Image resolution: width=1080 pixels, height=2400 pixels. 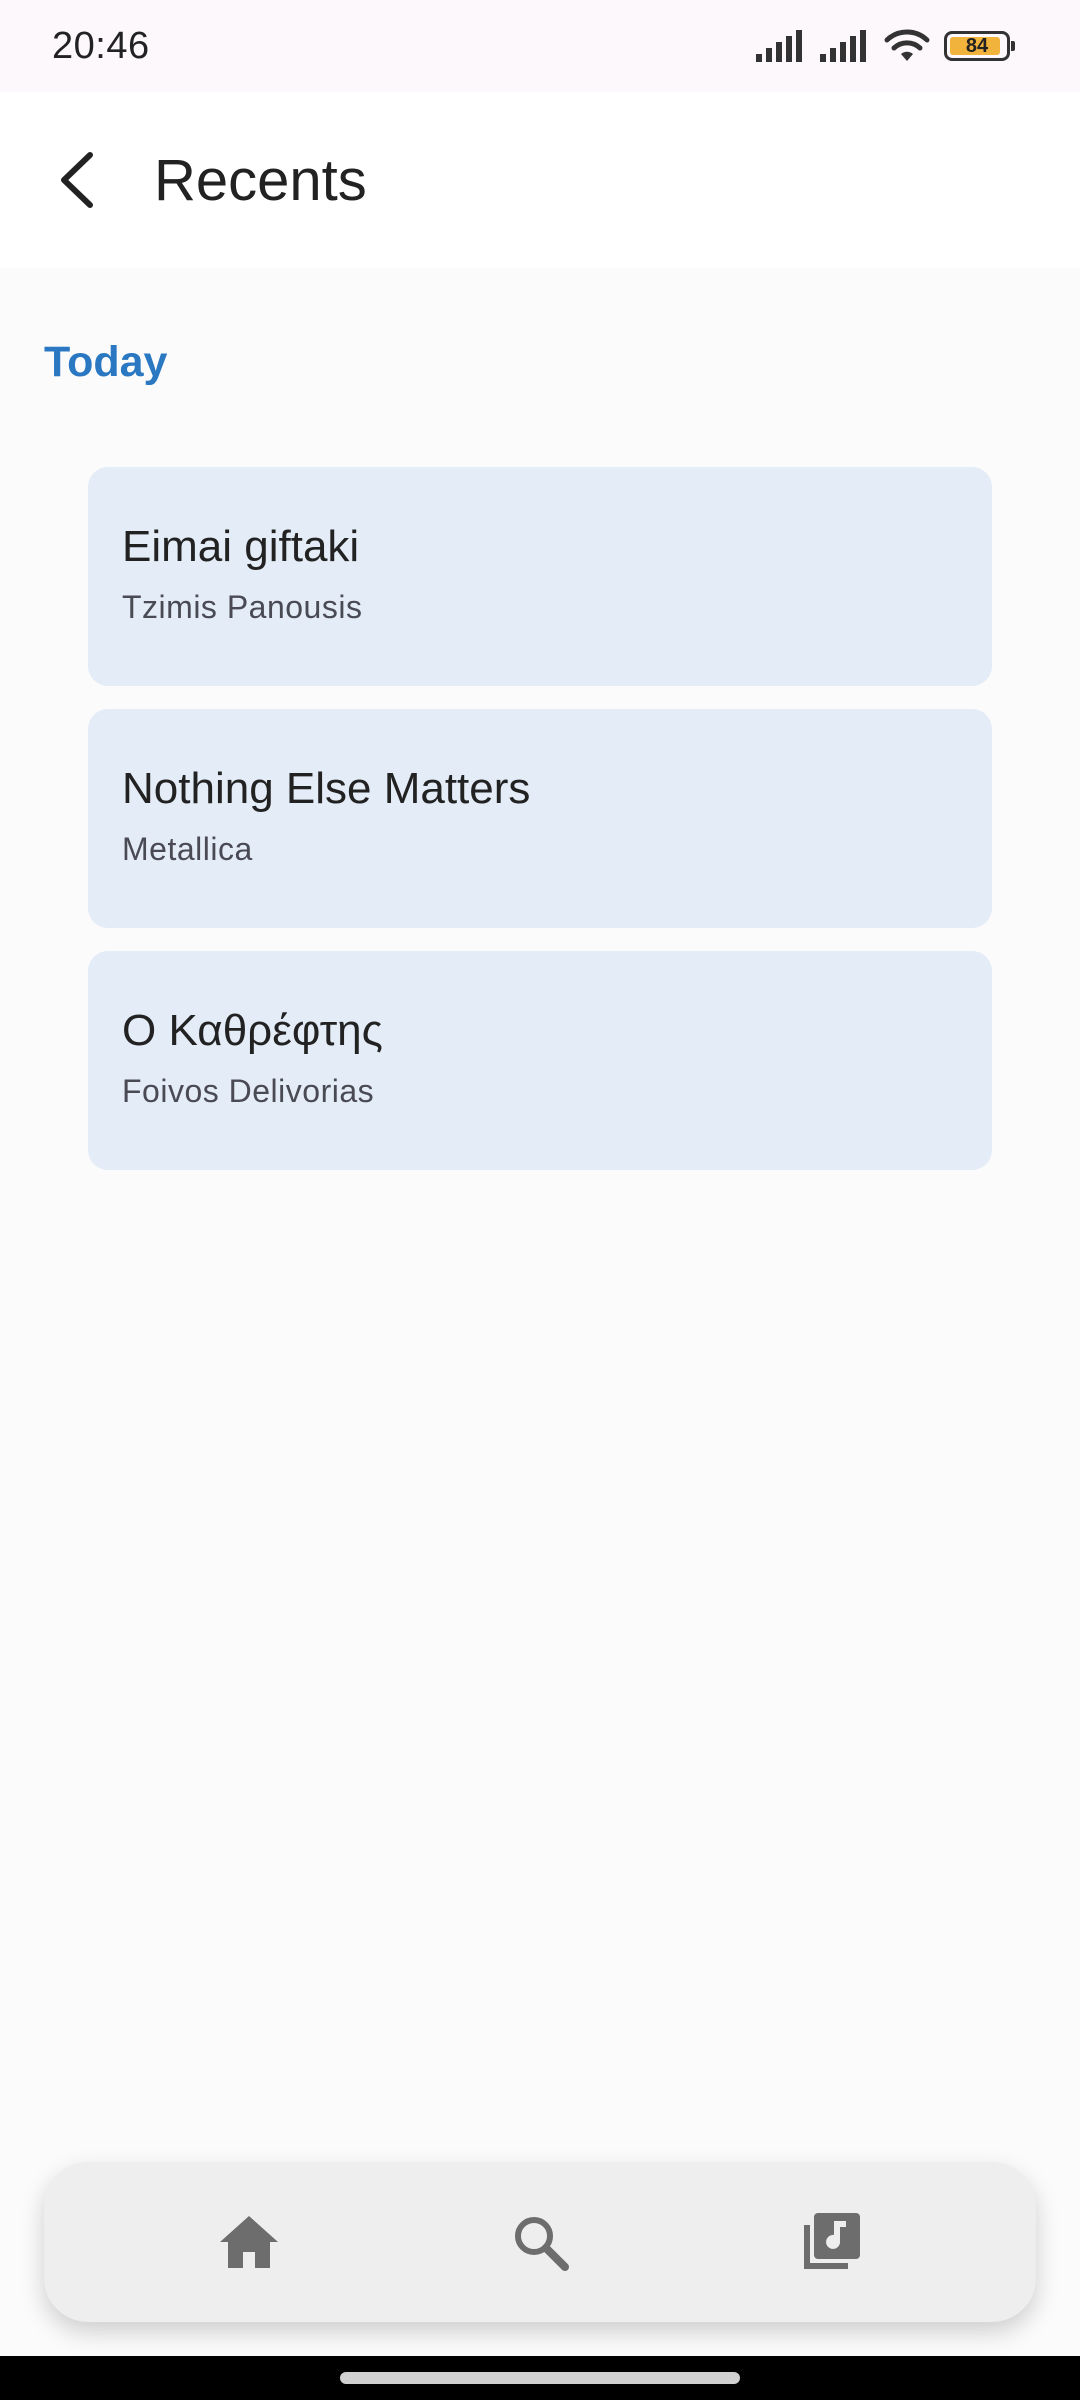 I want to click on home-icon, so click(x=249, y=2242).